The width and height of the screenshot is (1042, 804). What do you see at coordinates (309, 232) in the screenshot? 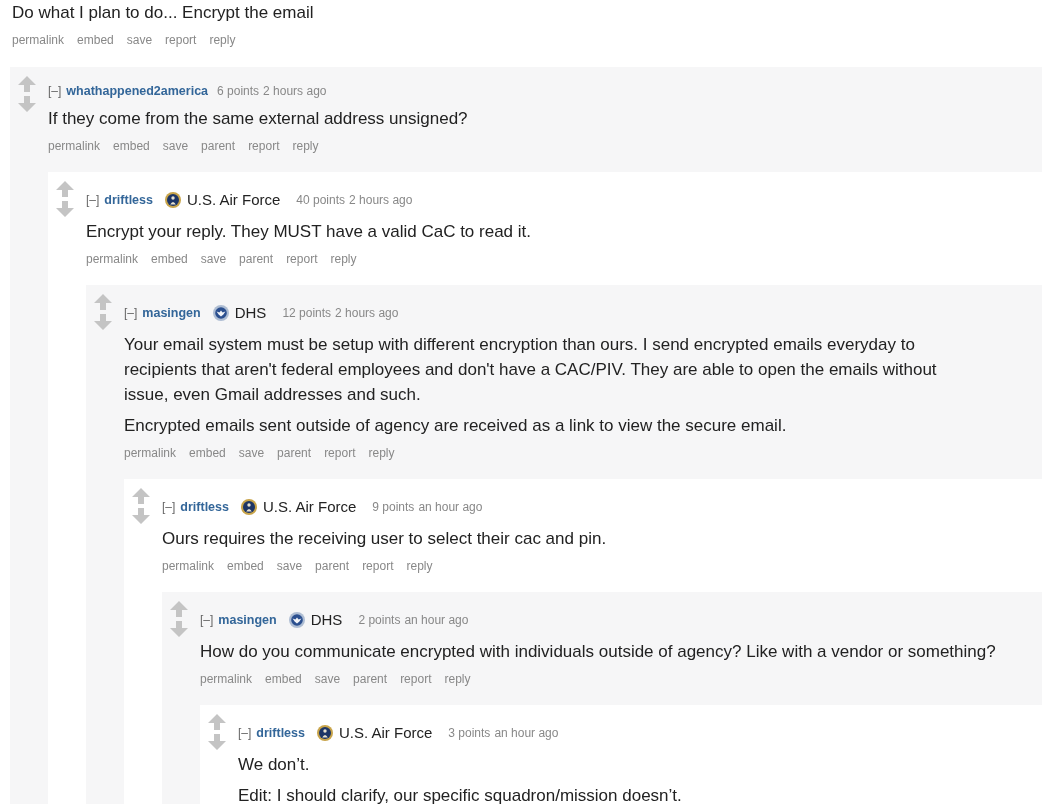
I see `comment-text: Encrypt your reply. They MUST have a valid CaC to read it.` at bounding box center [309, 232].